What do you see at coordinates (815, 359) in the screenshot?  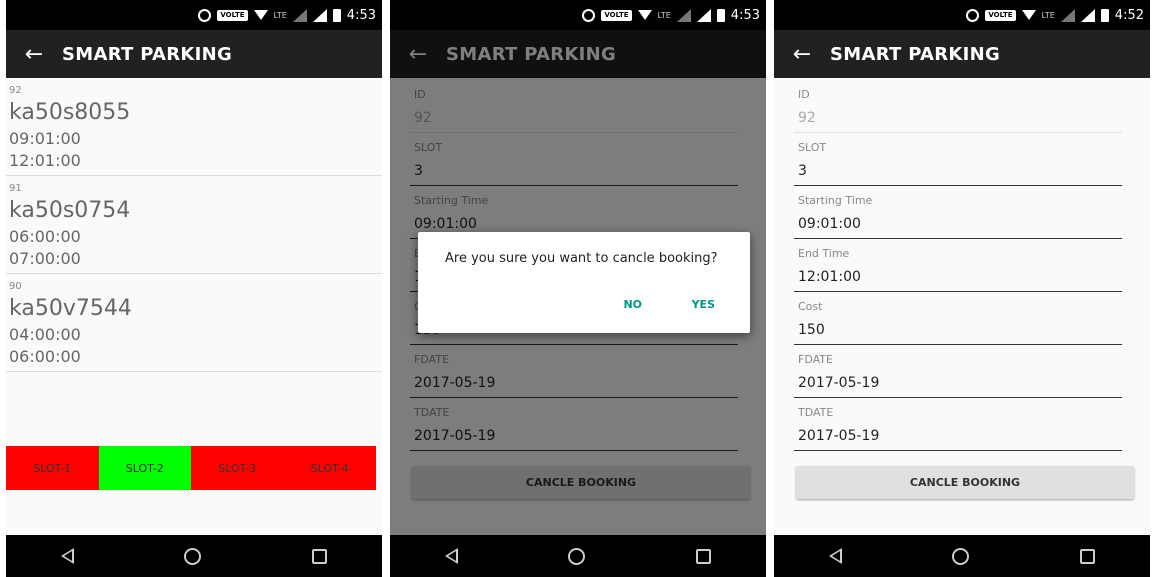 I see `field-label: FDATE` at bounding box center [815, 359].